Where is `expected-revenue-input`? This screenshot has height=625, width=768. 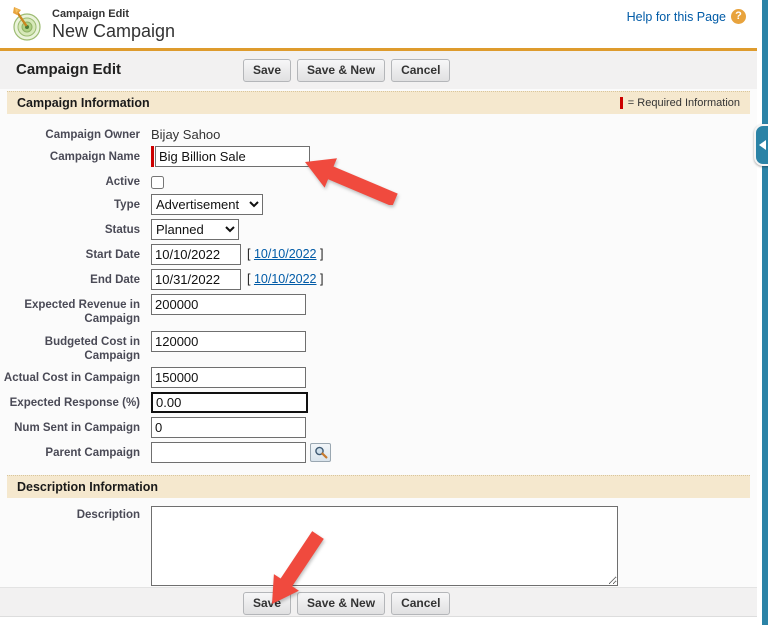
expected-revenue-input is located at coordinates (228, 304).